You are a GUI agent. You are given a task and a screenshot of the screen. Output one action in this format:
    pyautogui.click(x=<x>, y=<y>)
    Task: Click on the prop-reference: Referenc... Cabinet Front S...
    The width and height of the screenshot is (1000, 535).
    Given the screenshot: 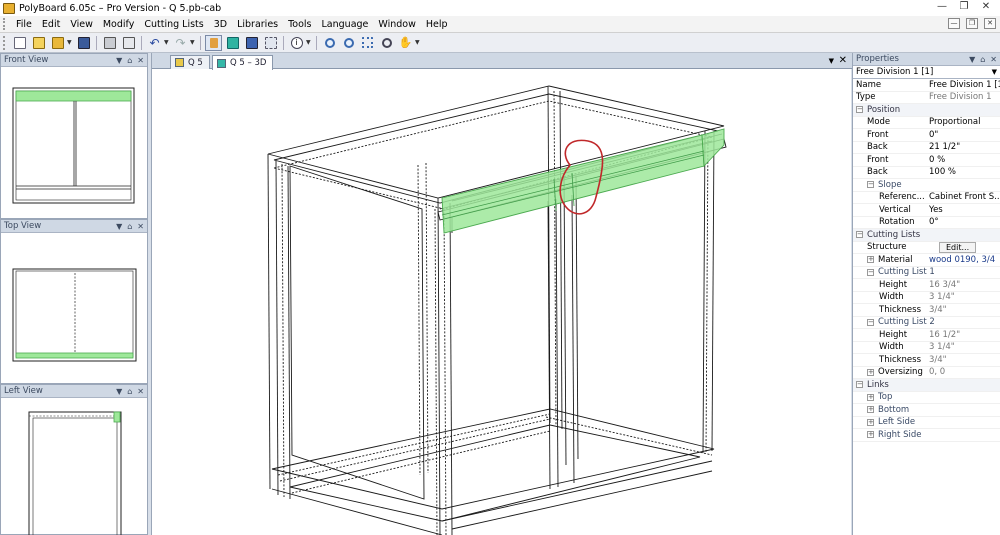 What is the action you would take?
    pyautogui.click(x=926, y=198)
    